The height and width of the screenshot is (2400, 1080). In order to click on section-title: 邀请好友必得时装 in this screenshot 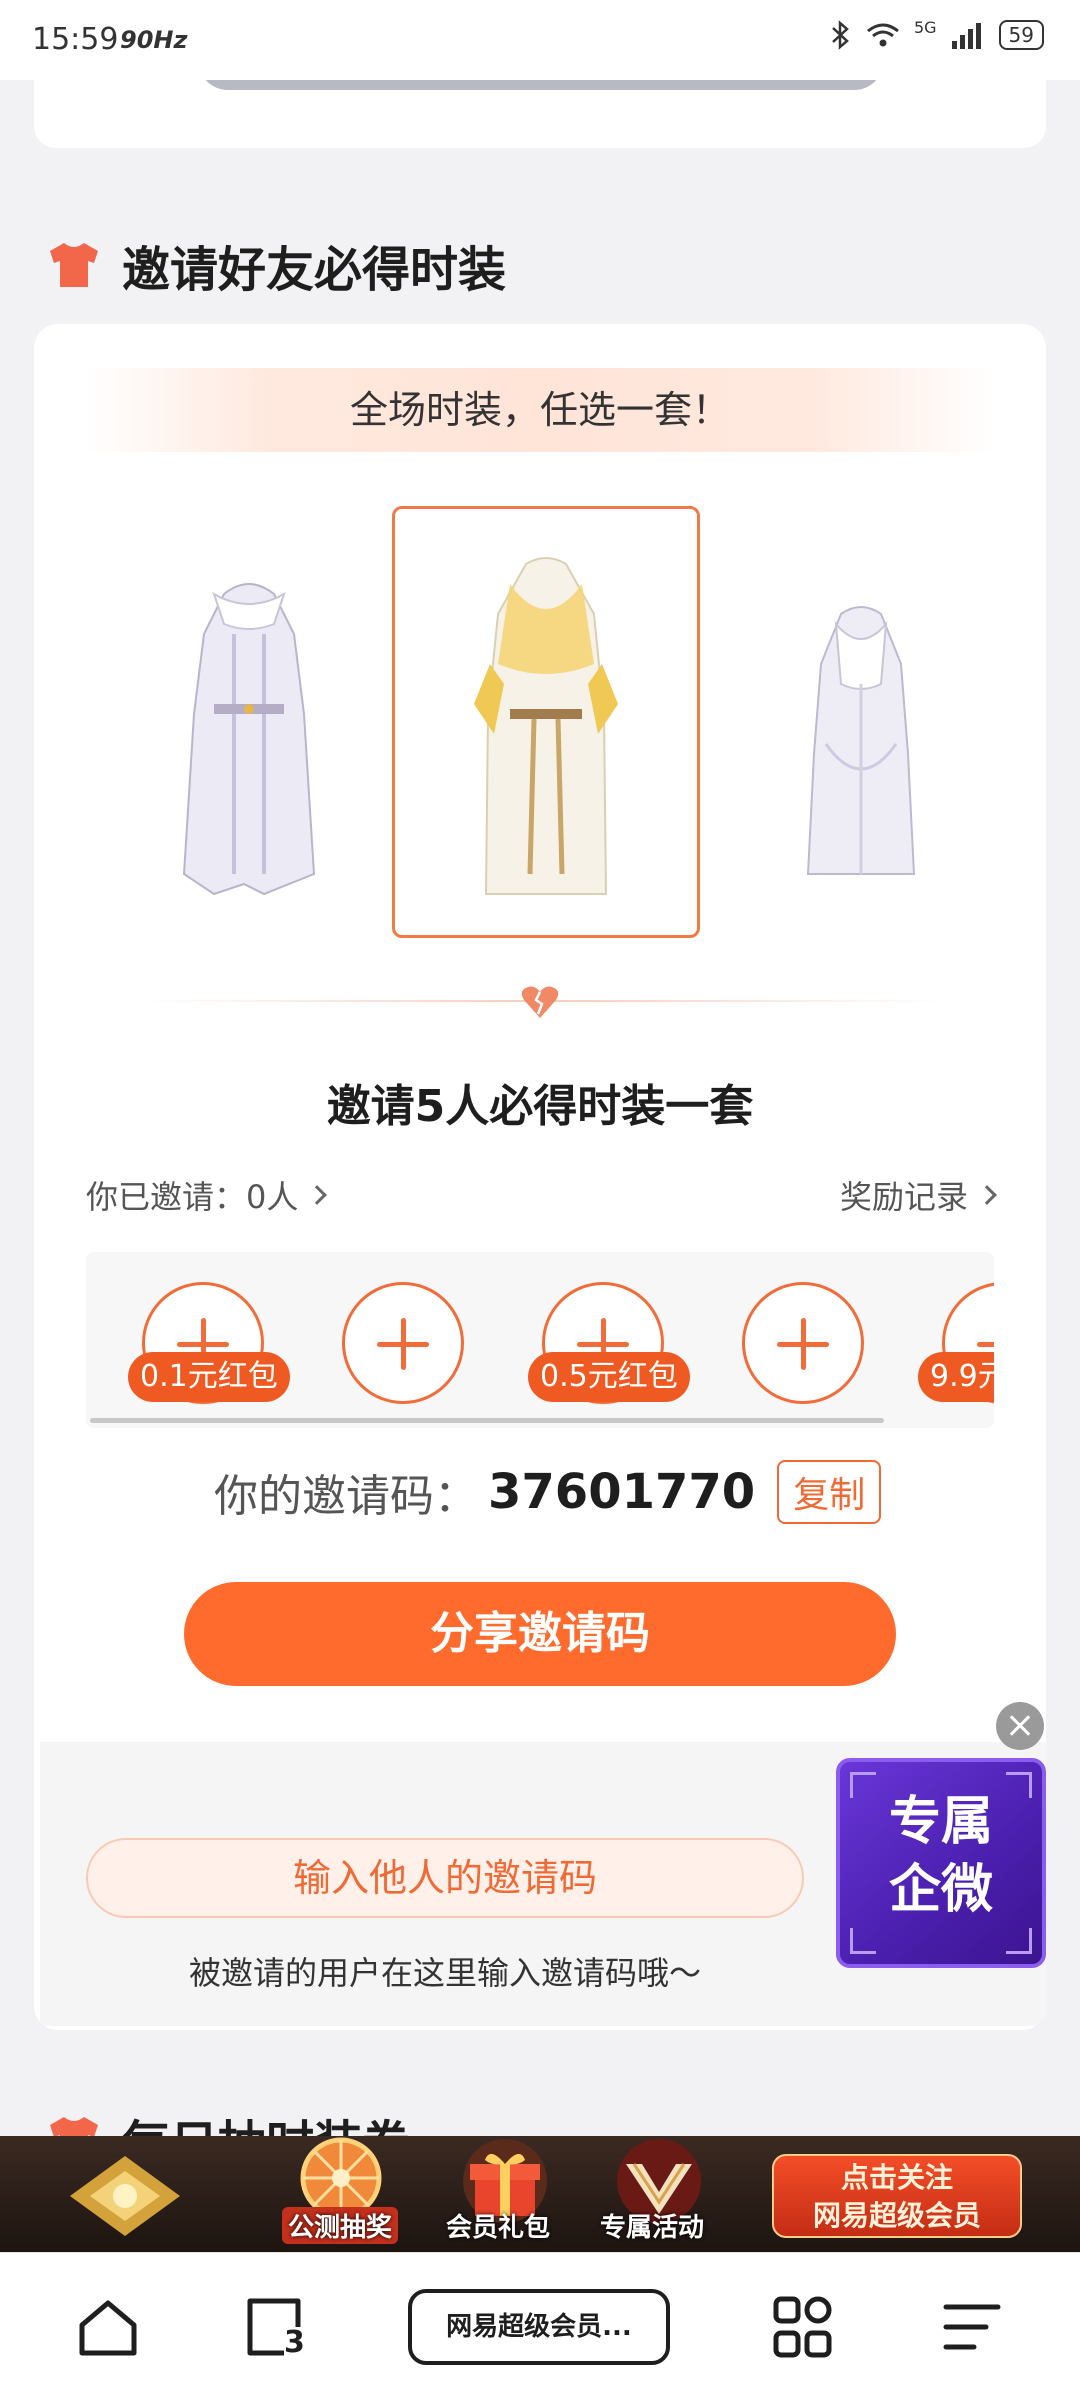, I will do `click(314, 270)`.